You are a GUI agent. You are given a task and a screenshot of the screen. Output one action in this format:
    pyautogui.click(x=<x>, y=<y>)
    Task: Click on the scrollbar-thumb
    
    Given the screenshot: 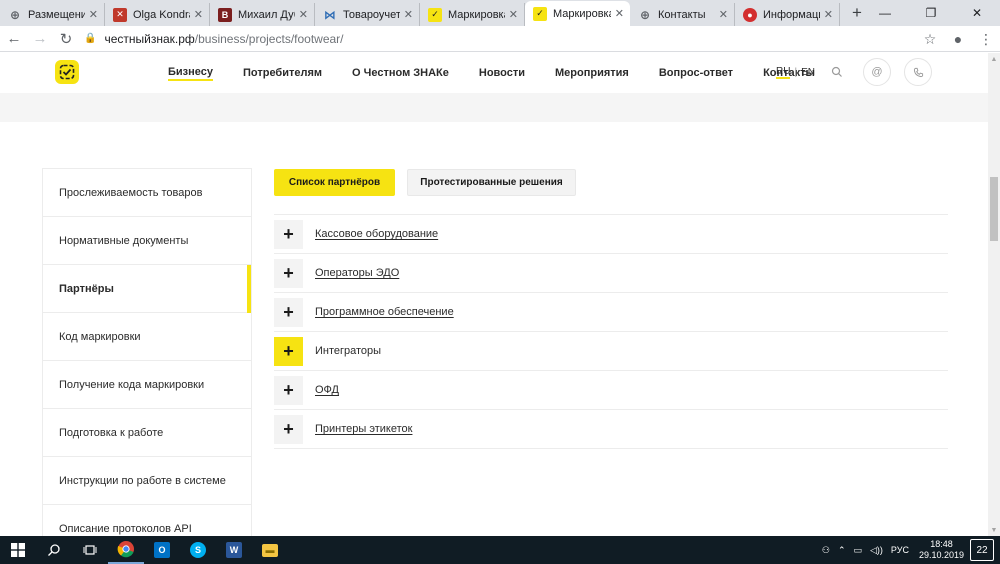 What is the action you would take?
    pyautogui.click(x=994, y=209)
    